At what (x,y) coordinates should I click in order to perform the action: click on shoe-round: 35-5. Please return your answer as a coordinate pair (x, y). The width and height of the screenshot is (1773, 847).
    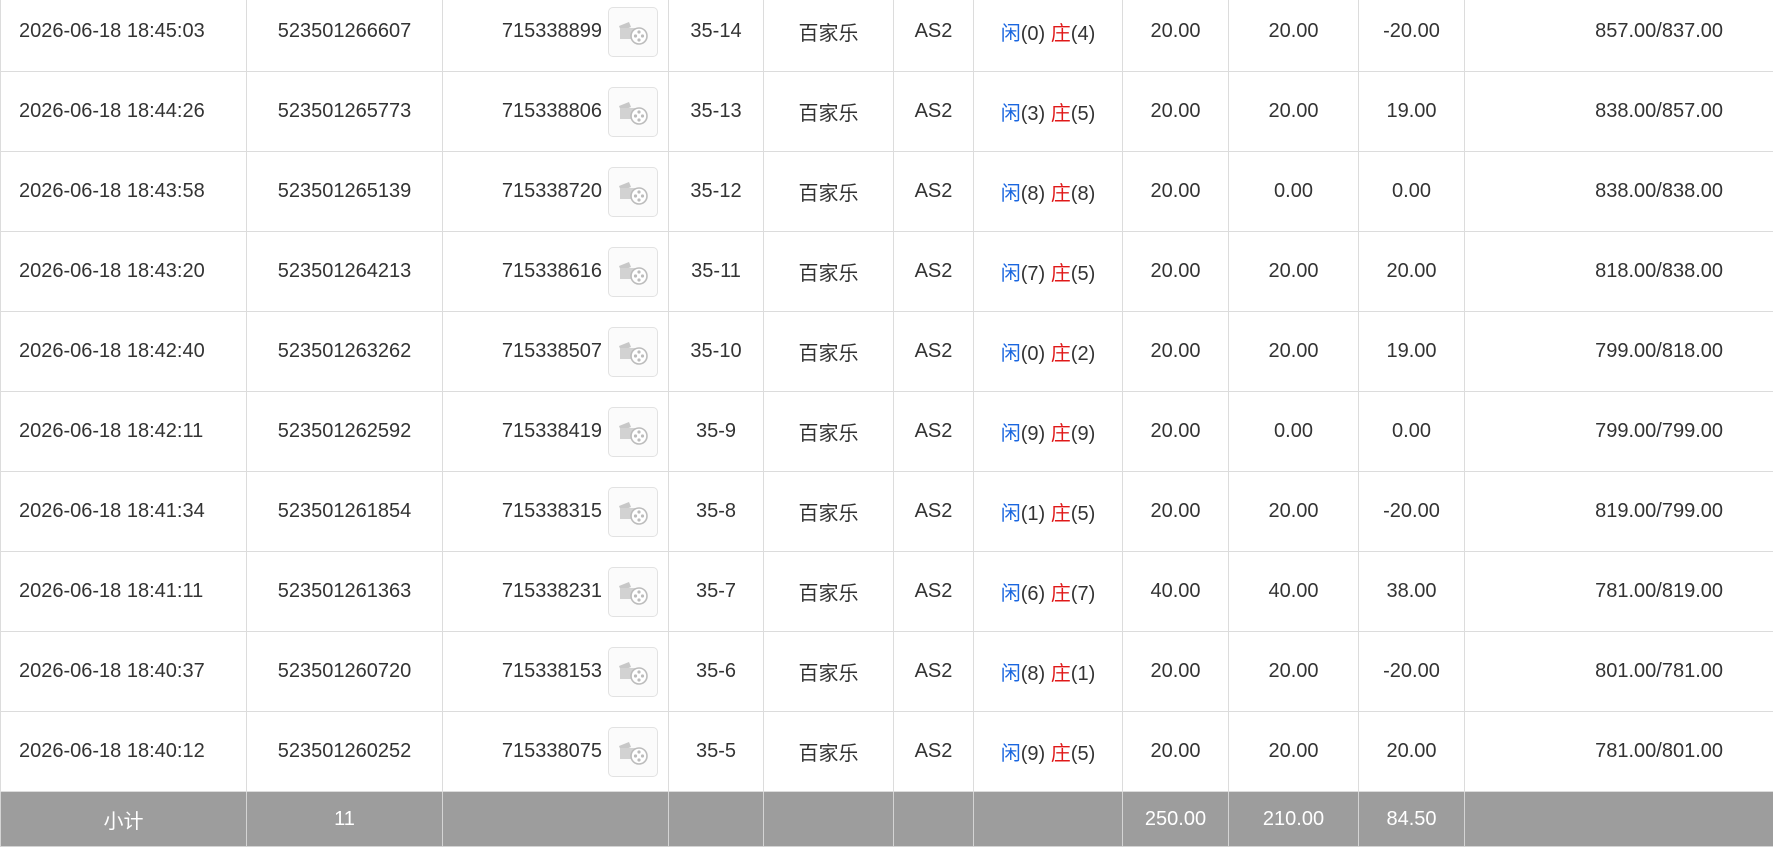
    Looking at the image, I should click on (716, 752).